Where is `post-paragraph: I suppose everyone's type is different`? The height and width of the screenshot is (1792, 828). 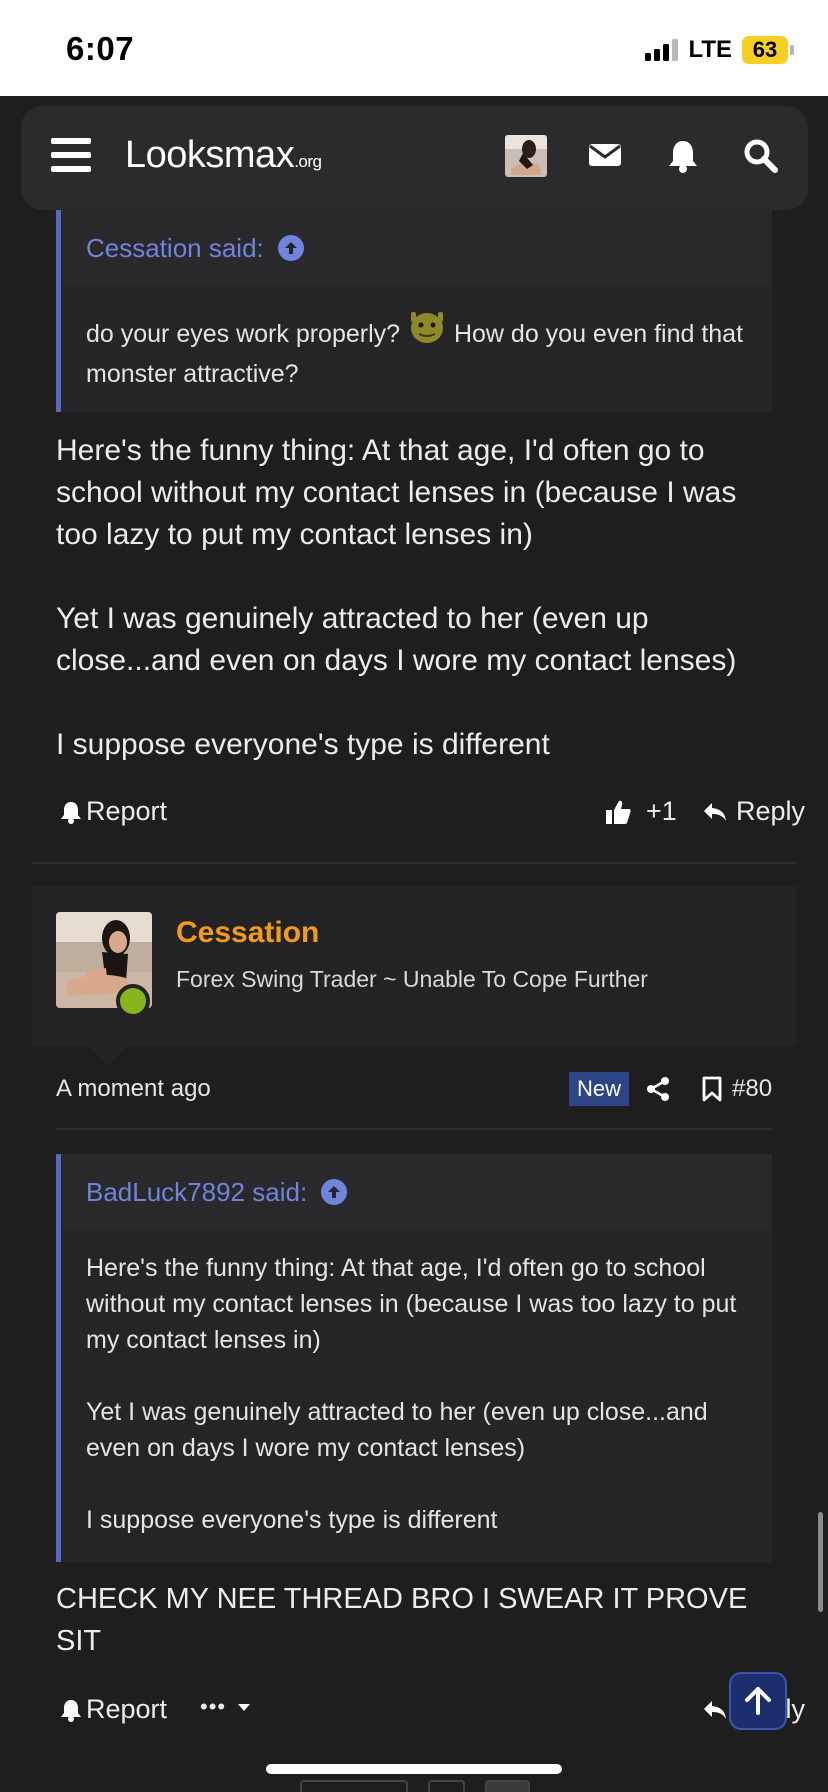
post-paragraph: I suppose everyone's type is different is located at coordinates (303, 744).